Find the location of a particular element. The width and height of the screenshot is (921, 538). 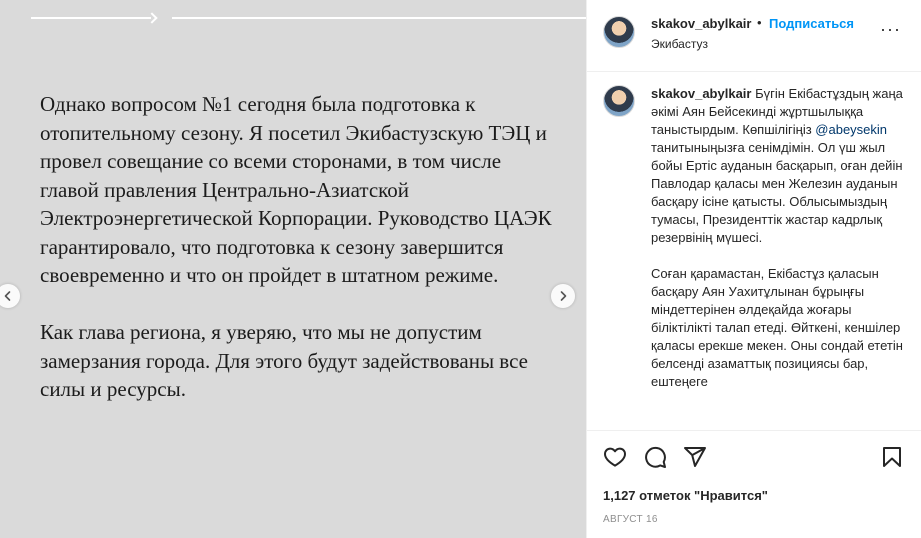

chevron-left-icon is located at coordinates (7, 296).